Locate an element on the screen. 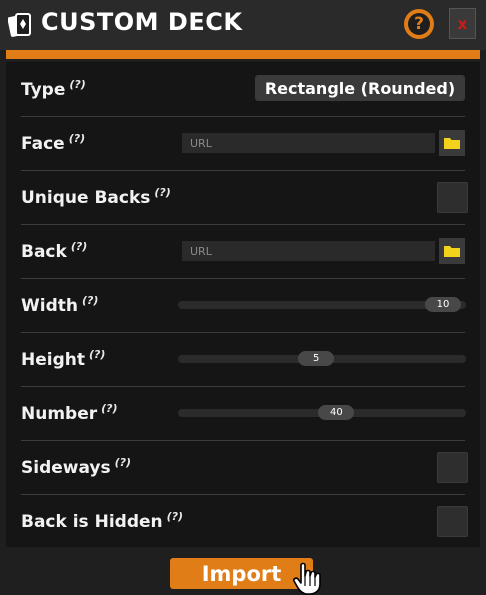 The image size is (486, 595). width-label: Width (?) is located at coordinates (60, 305).